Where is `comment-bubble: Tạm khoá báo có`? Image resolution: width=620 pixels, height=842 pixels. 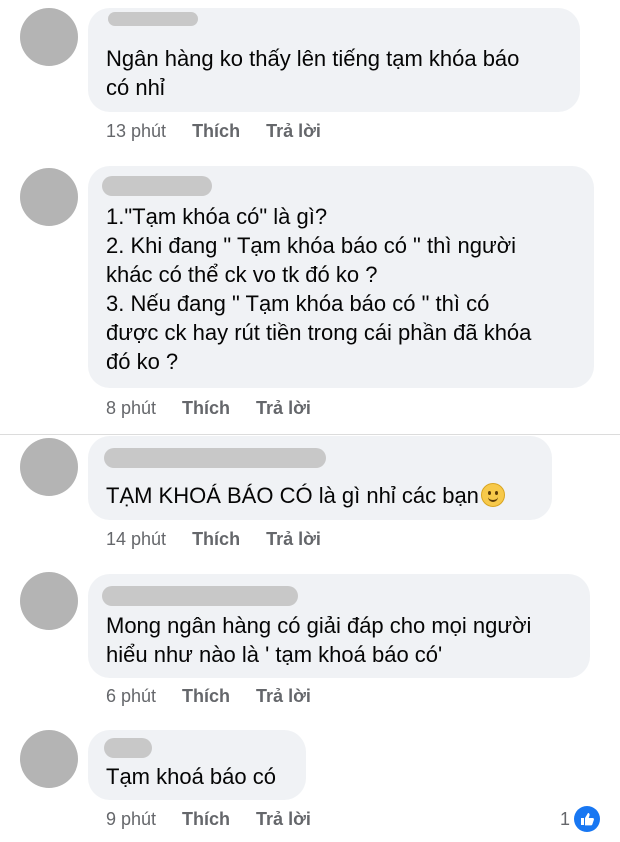
comment-bubble: Tạm khoá báo có is located at coordinates (197, 765).